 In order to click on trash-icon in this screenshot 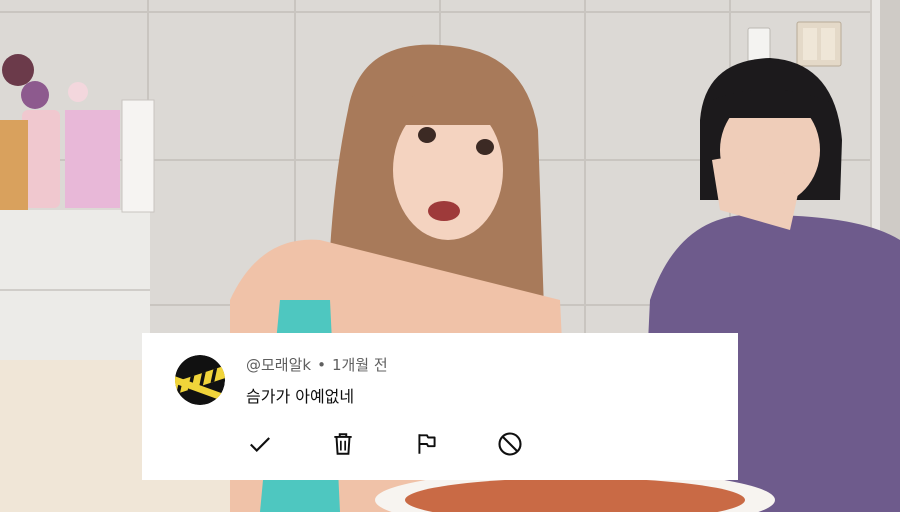, I will do `click(343, 444)`.